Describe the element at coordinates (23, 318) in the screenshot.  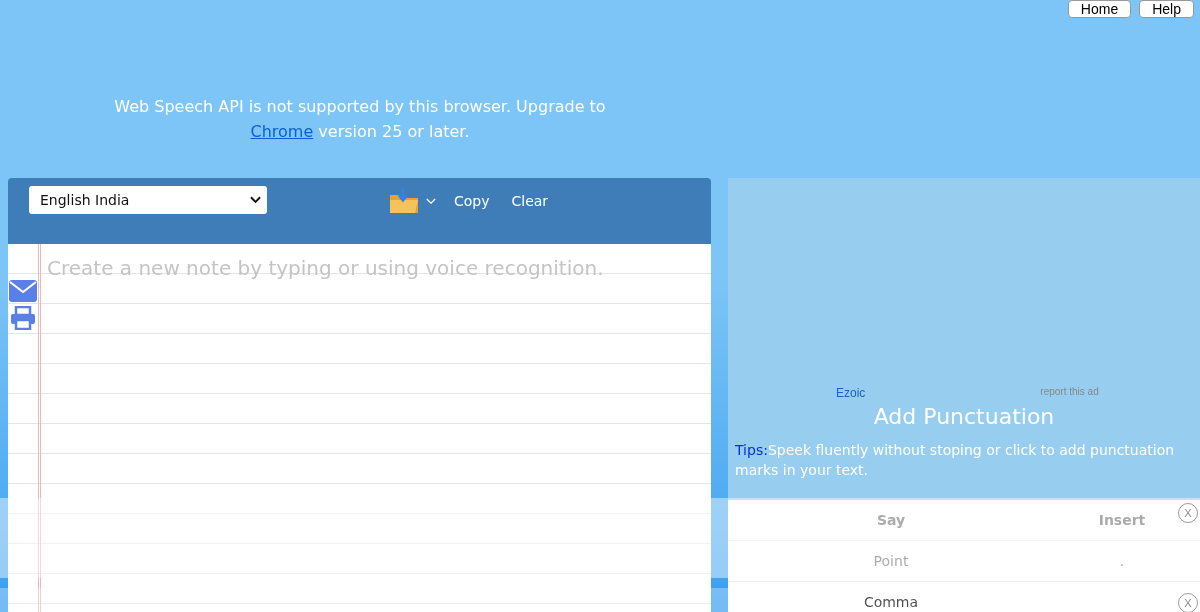
I see `print-icon` at that location.